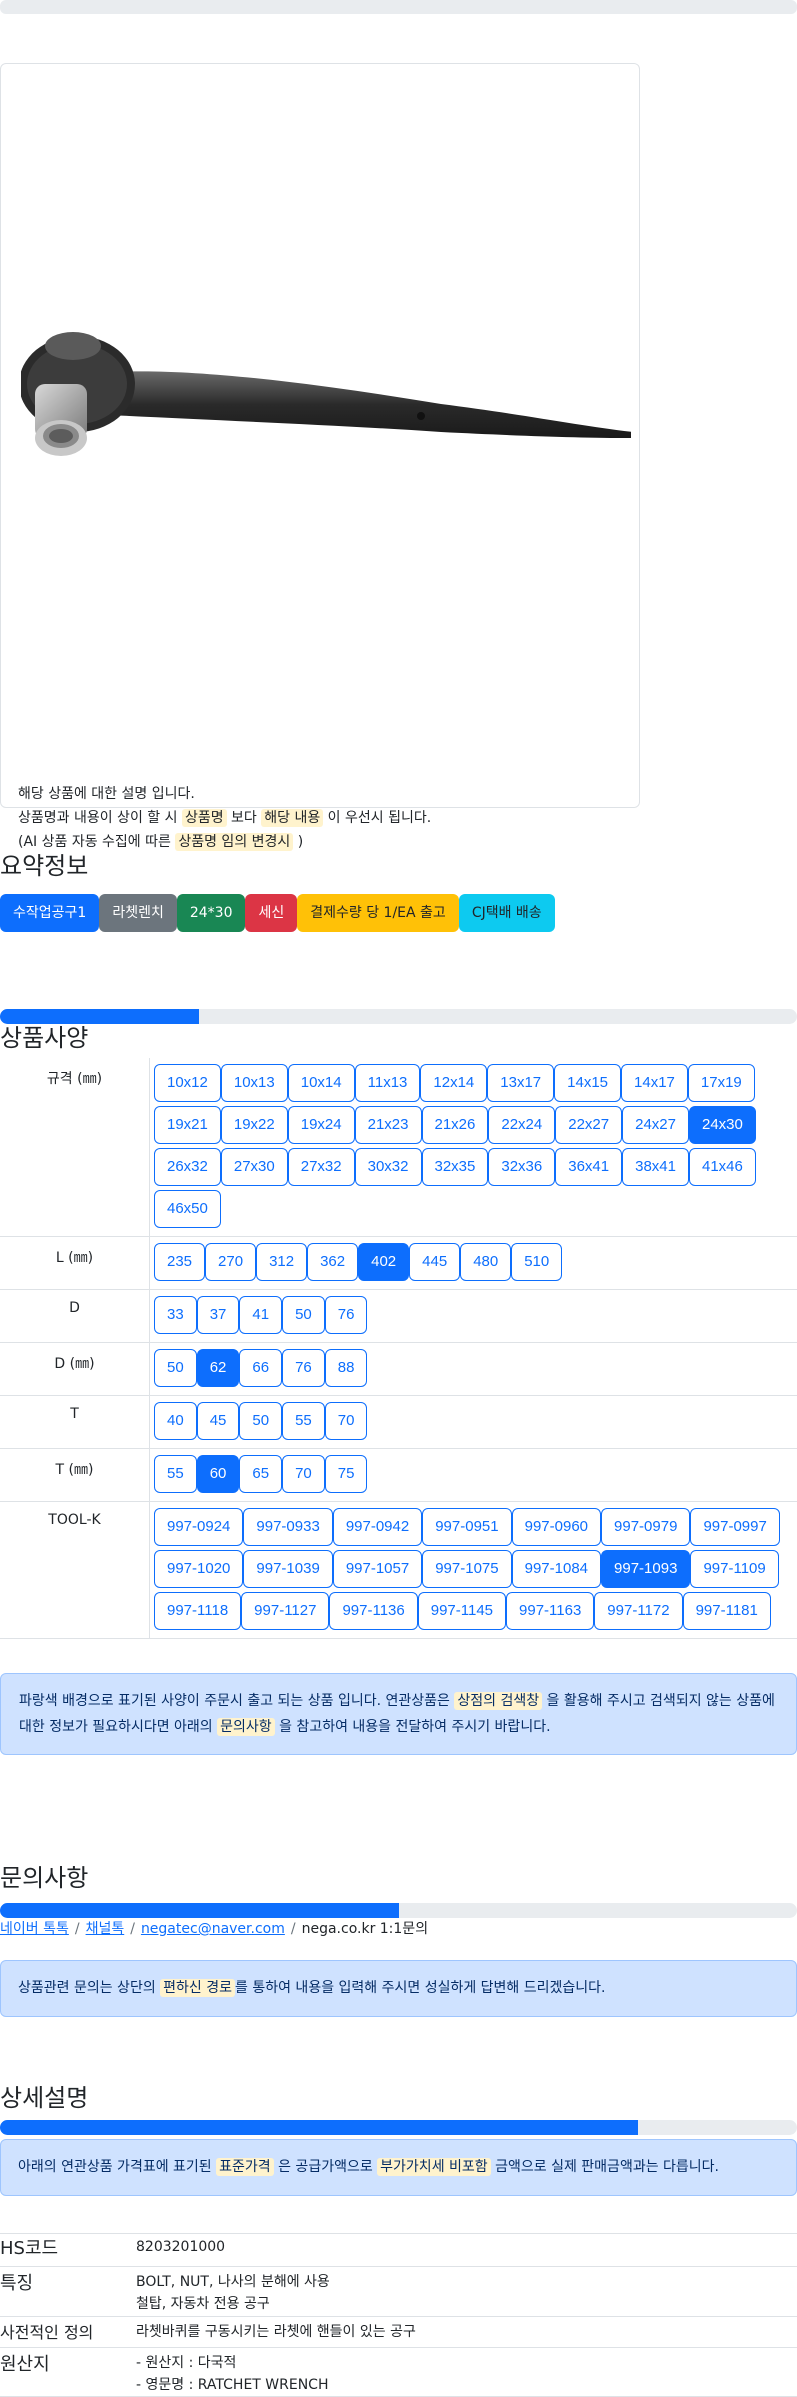  Describe the element at coordinates (198, 1988) in the screenshot. I see `highlight-text: 편하신 경로` at that location.